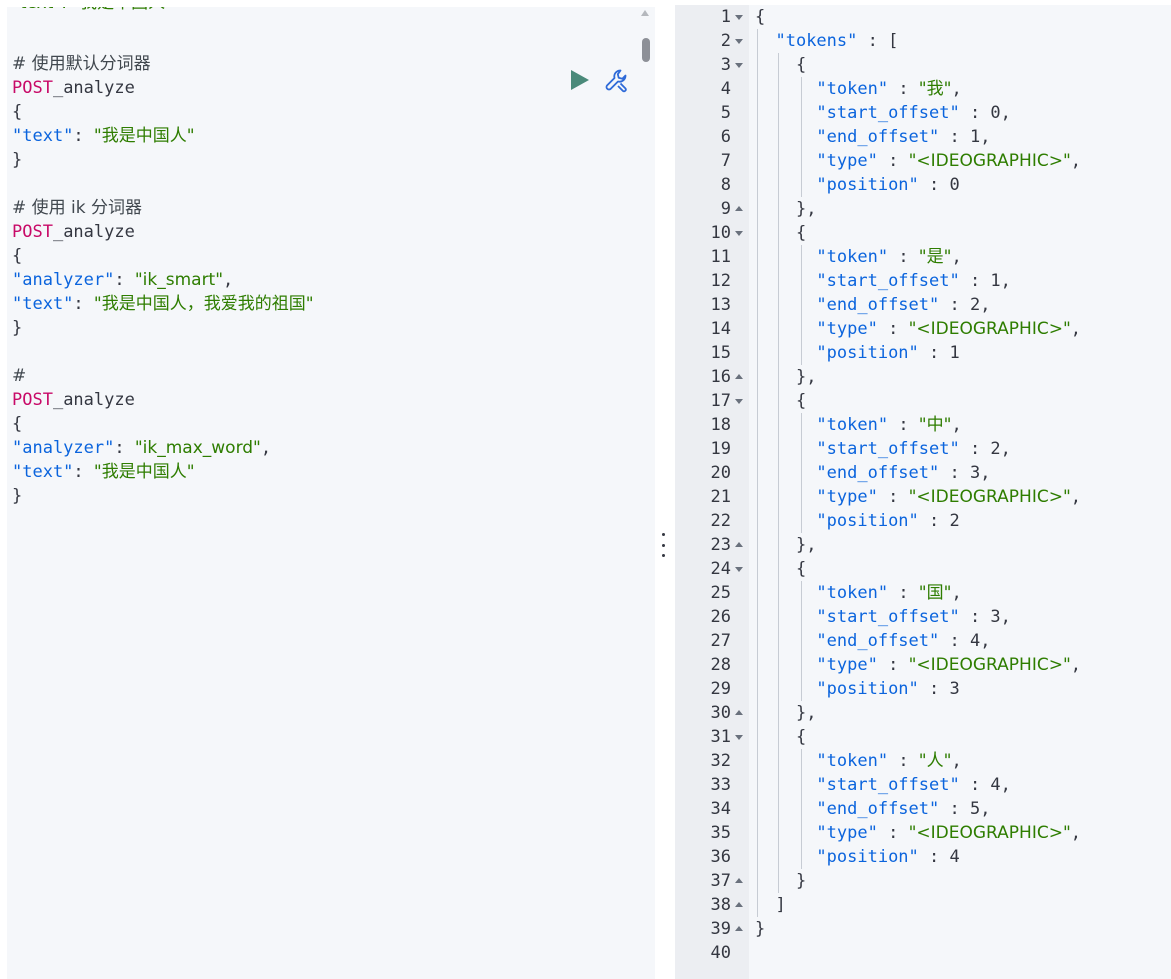  Describe the element at coordinates (663, 545) in the screenshot. I see `pane-resize-handle` at that location.